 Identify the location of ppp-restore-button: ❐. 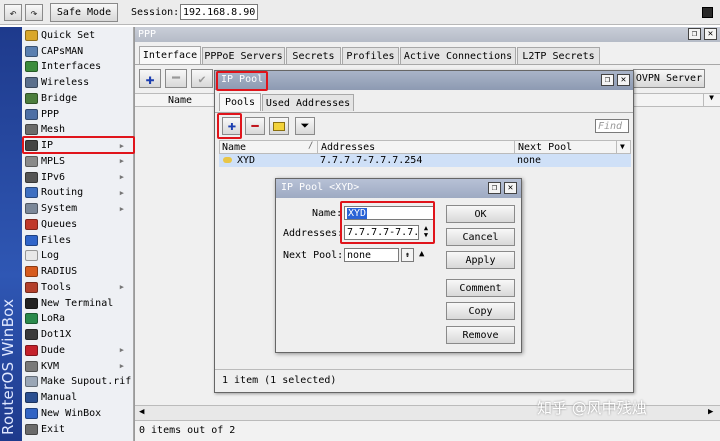
(694, 34).